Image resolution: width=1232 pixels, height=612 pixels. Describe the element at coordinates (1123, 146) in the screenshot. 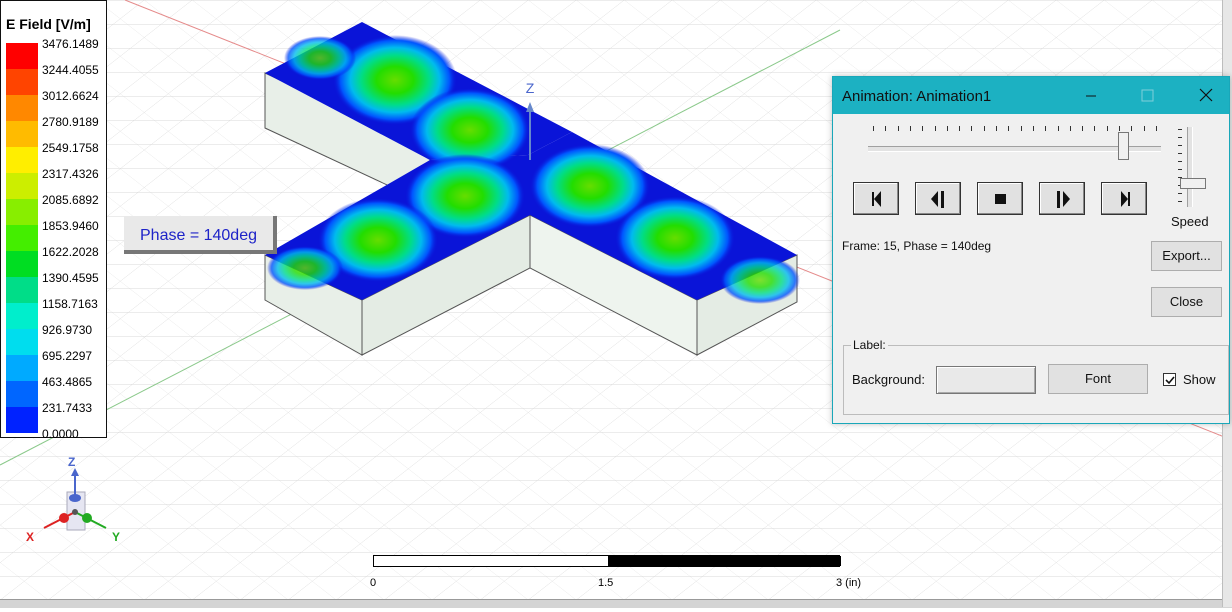

I see `frame-slider-thumb` at that location.